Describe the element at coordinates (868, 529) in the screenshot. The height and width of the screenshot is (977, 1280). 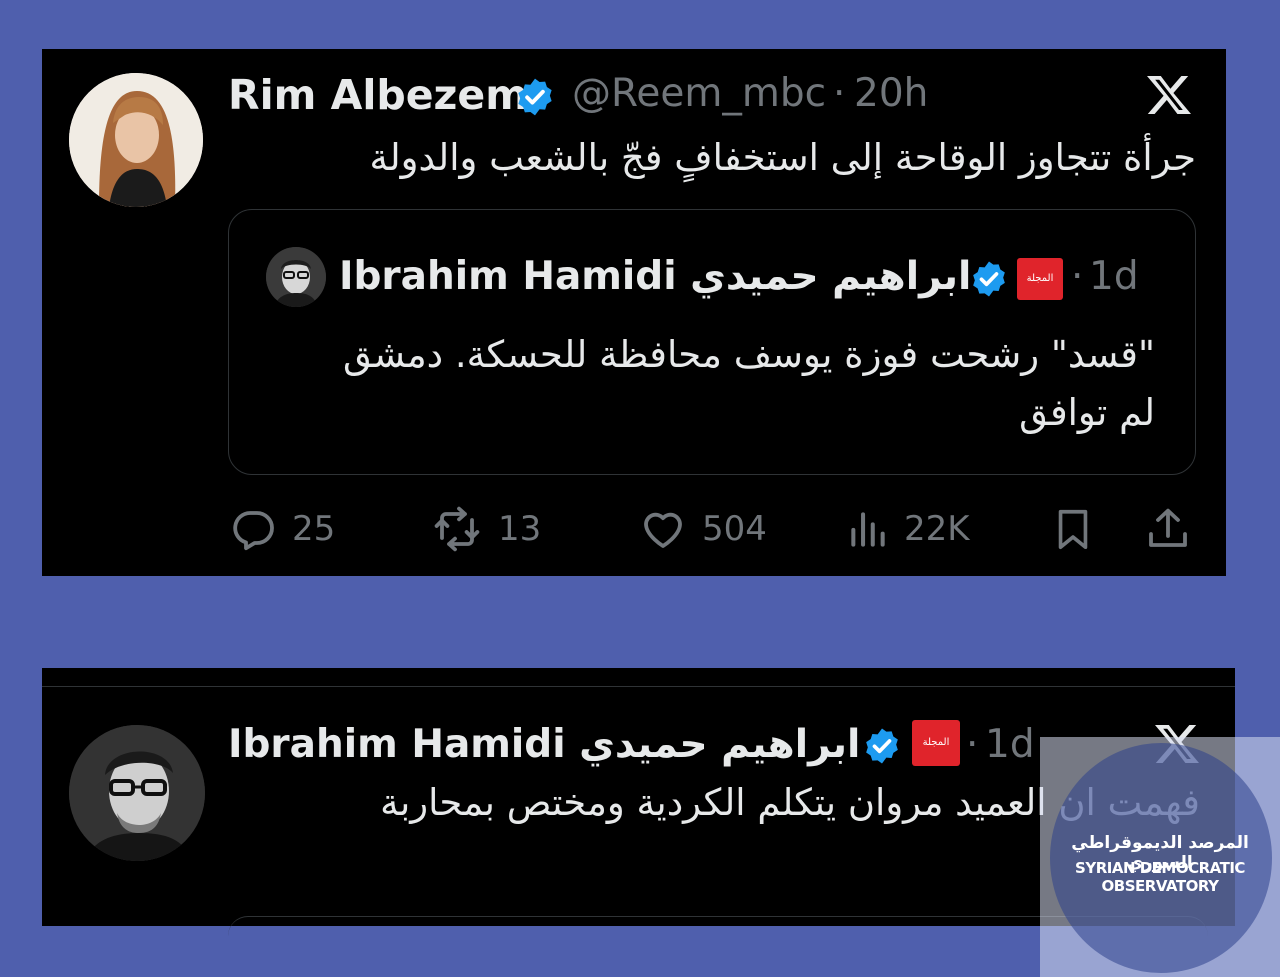
I see `views-icon` at that location.